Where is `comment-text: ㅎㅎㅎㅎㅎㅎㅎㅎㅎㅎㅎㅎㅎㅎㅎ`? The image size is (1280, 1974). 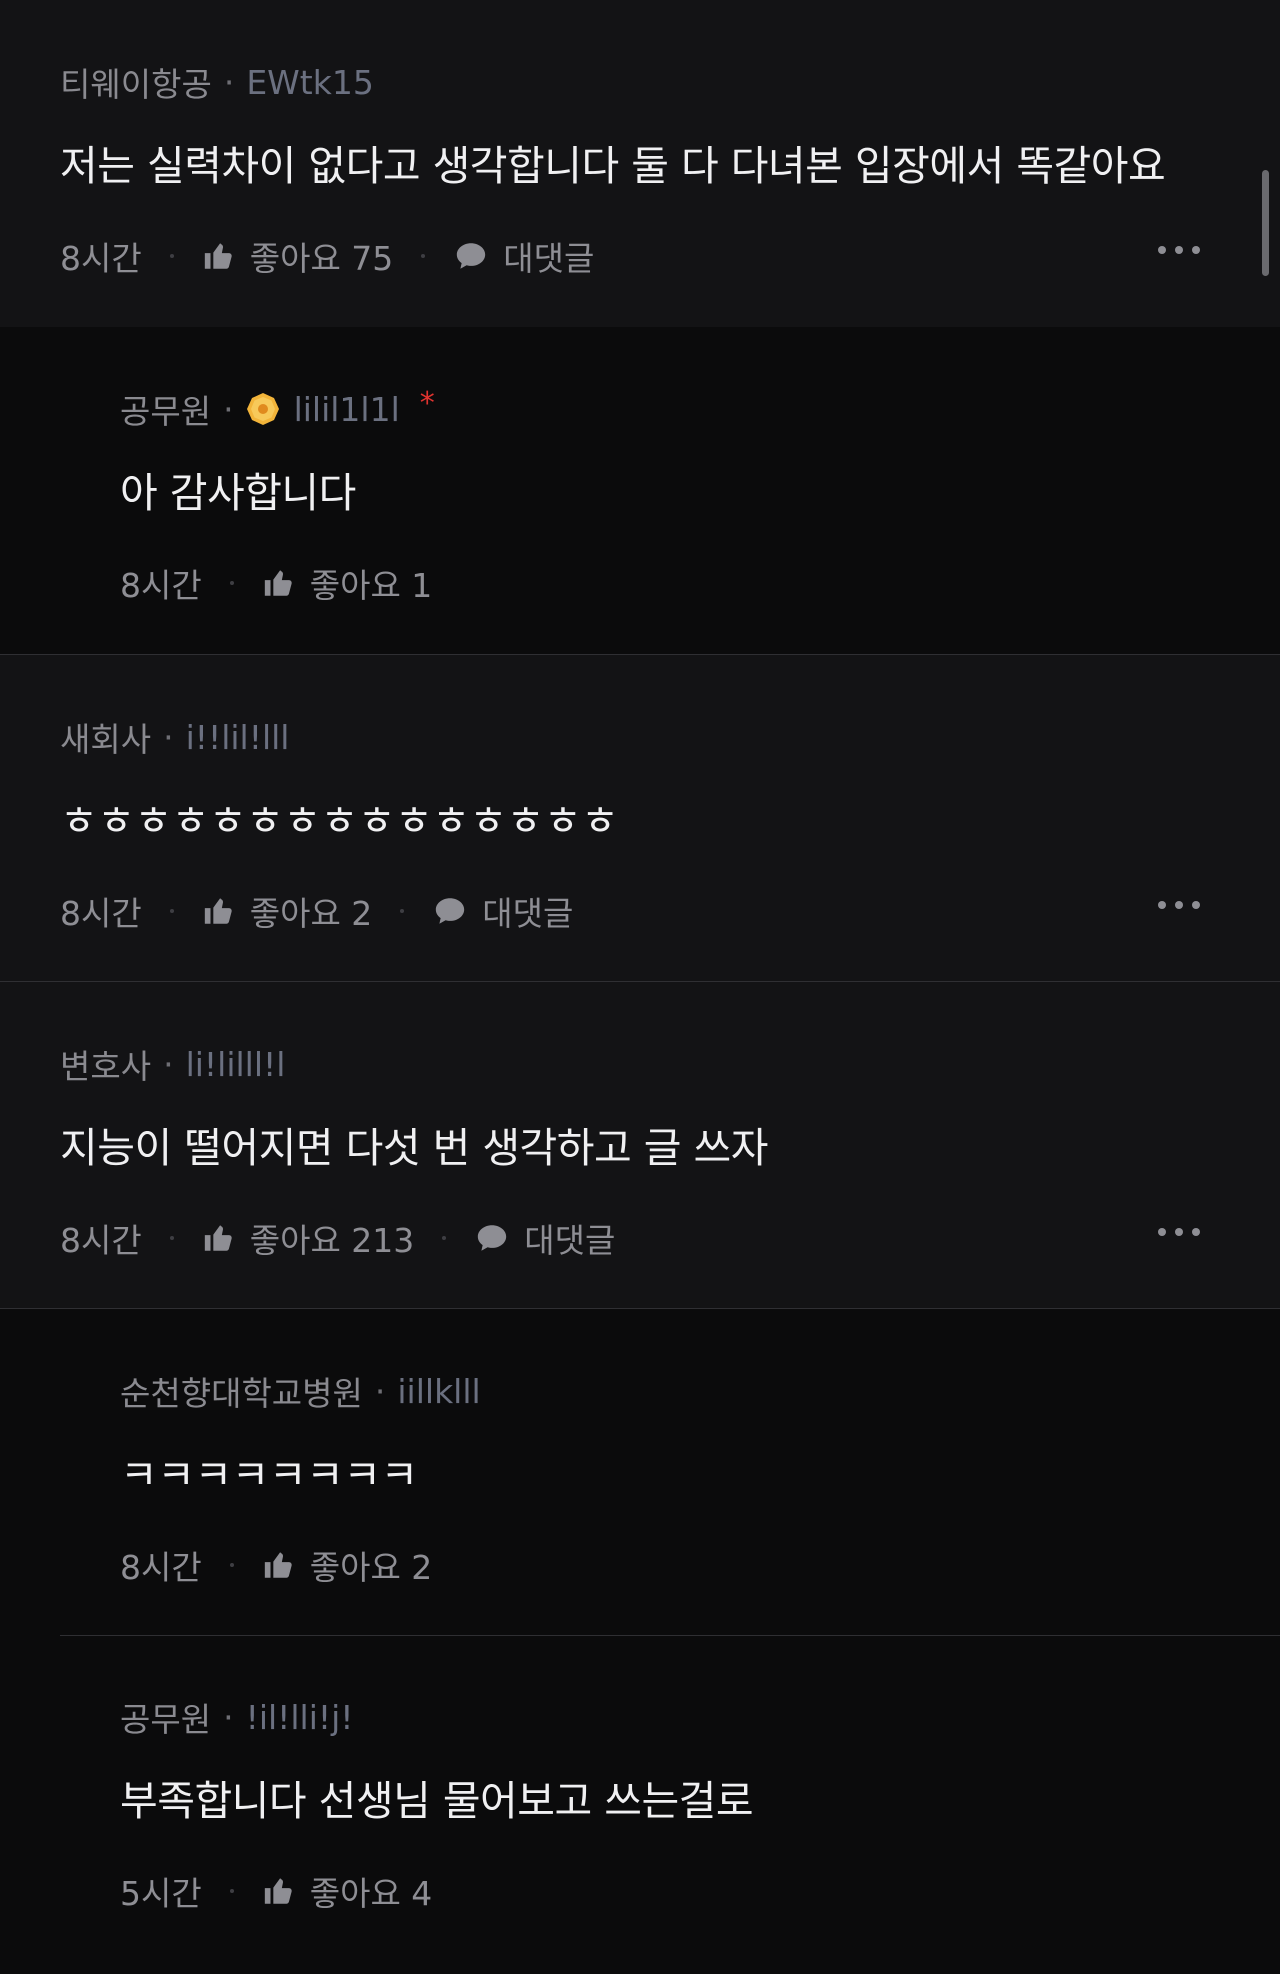
comment-text: ㅎㅎㅎㅎㅎㅎㅎㅎㅎㅎㅎㅎㅎㅎㅎ is located at coordinates (339, 821).